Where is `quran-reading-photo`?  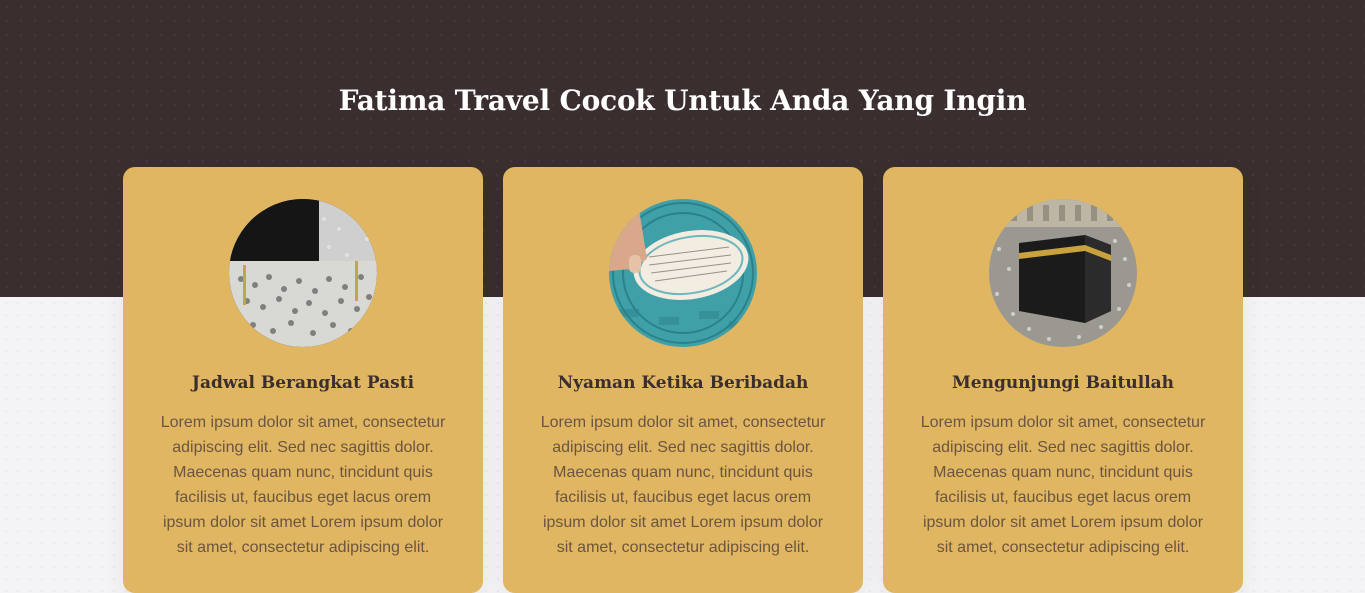 quran-reading-photo is located at coordinates (683, 273).